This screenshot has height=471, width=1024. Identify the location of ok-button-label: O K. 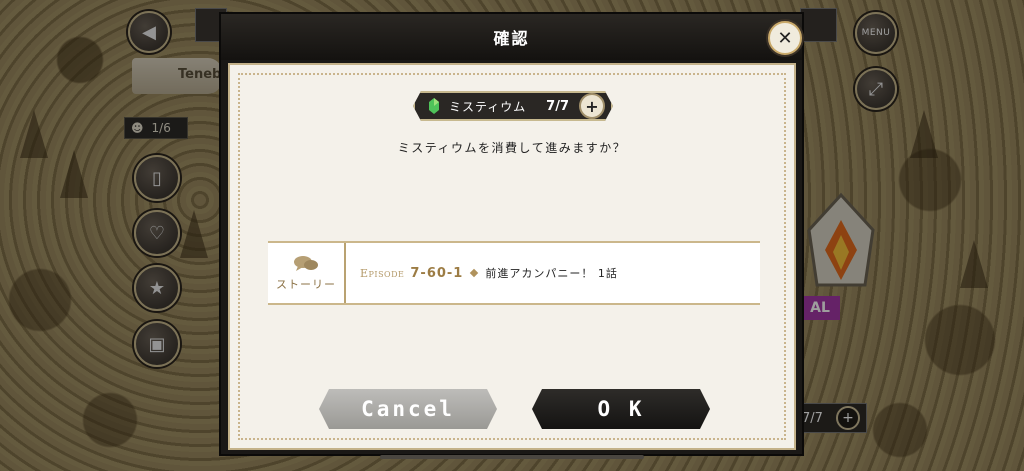
(621, 409).